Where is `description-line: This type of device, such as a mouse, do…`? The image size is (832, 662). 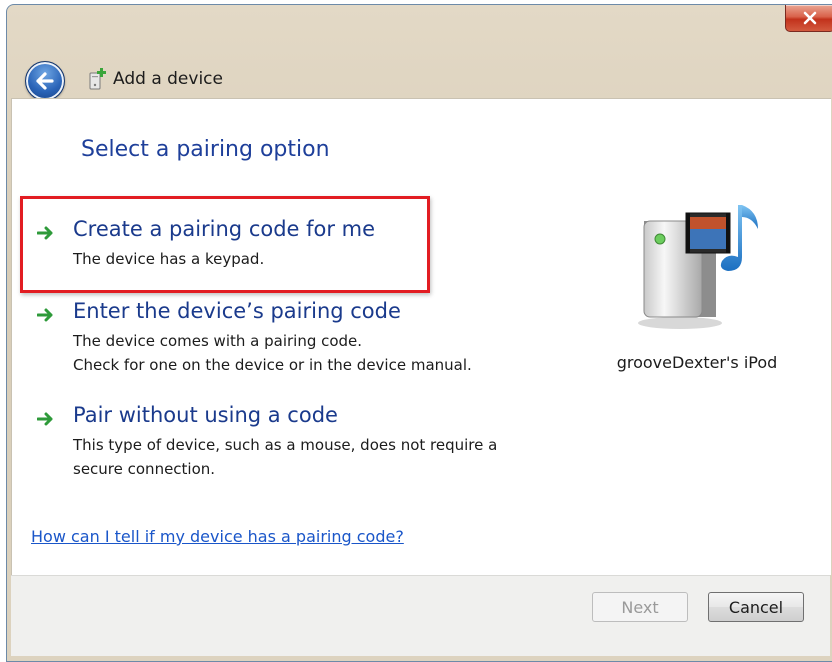
description-line: This type of device, such as a mouse, do… is located at coordinates (285, 445).